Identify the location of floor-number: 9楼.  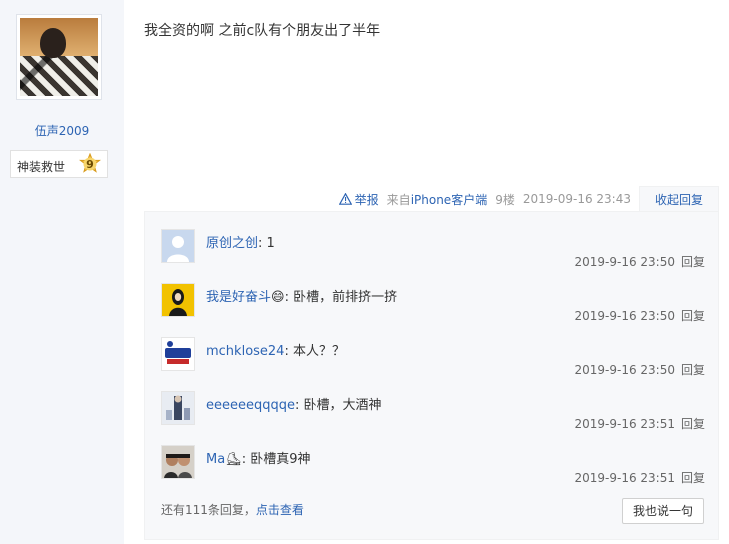
(505, 199).